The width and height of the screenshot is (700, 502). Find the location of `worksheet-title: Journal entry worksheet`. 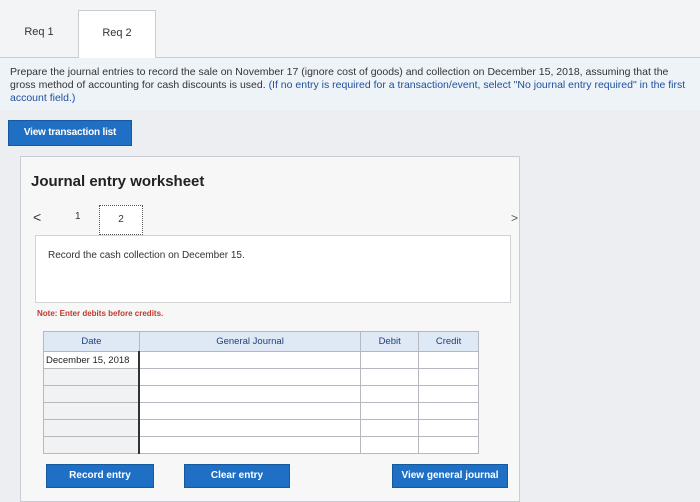

worksheet-title: Journal entry worksheet is located at coordinates (118, 181).